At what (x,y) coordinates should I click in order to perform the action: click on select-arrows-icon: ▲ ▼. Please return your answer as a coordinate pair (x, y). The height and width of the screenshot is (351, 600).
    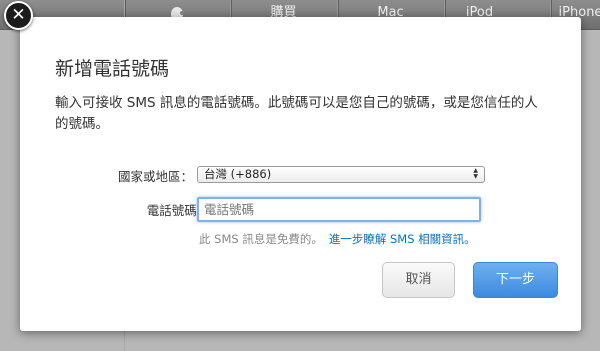
    Looking at the image, I should click on (475, 173).